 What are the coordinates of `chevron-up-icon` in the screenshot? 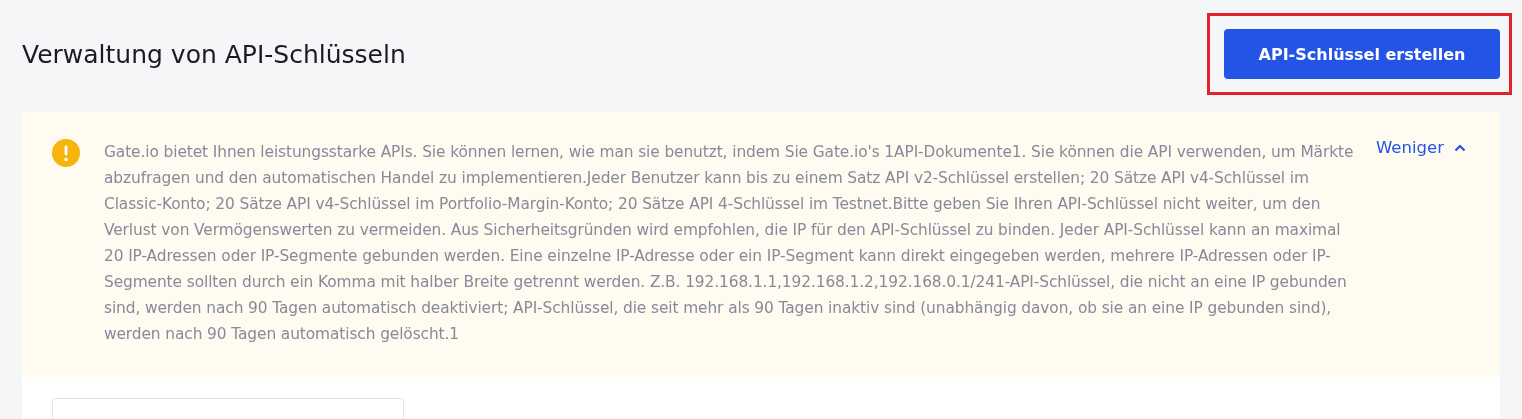 It's located at (1459, 147).